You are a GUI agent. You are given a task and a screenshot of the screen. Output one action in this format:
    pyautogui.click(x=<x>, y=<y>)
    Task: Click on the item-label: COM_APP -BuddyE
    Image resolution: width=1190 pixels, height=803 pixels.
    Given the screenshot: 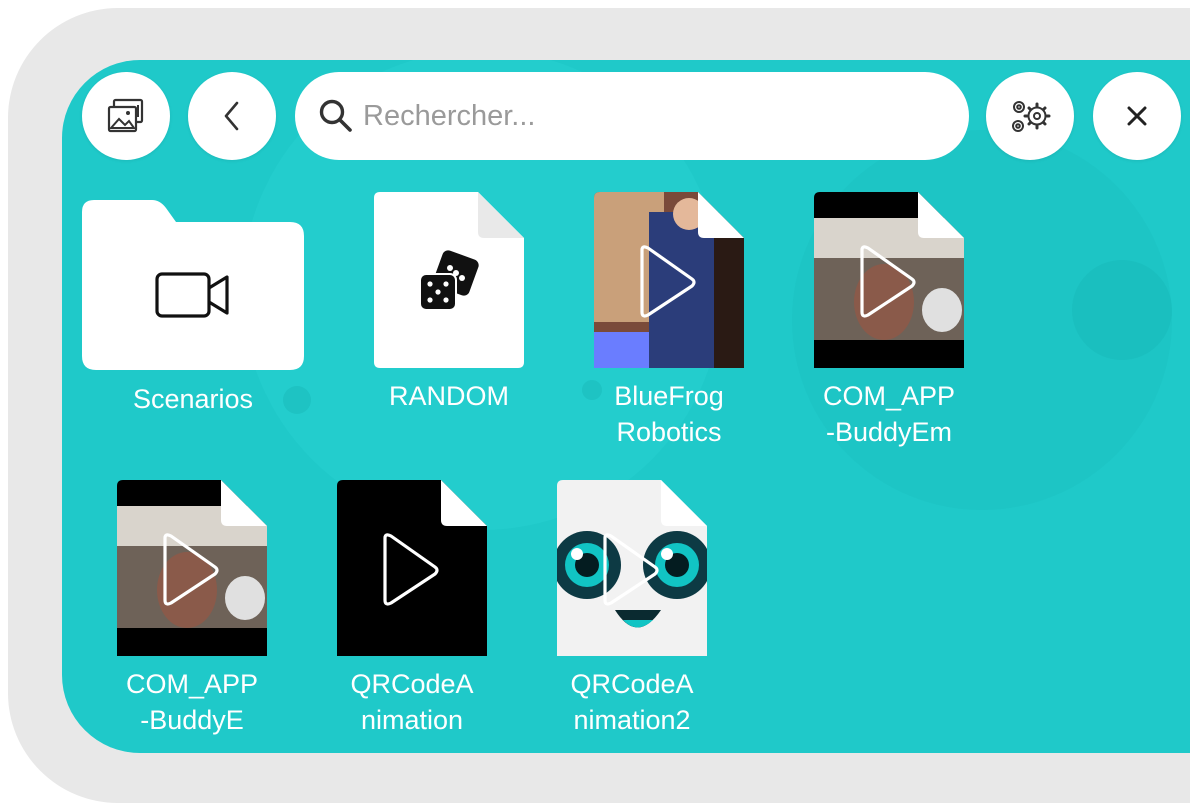 What is the action you would take?
    pyautogui.click(x=192, y=702)
    